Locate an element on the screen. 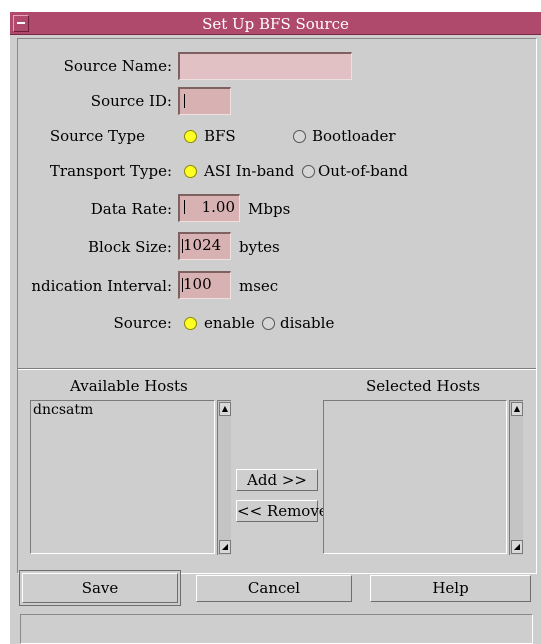 The image size is (541, 644). available-hosts-list: dncsatm is located at coordinates (122, 477).